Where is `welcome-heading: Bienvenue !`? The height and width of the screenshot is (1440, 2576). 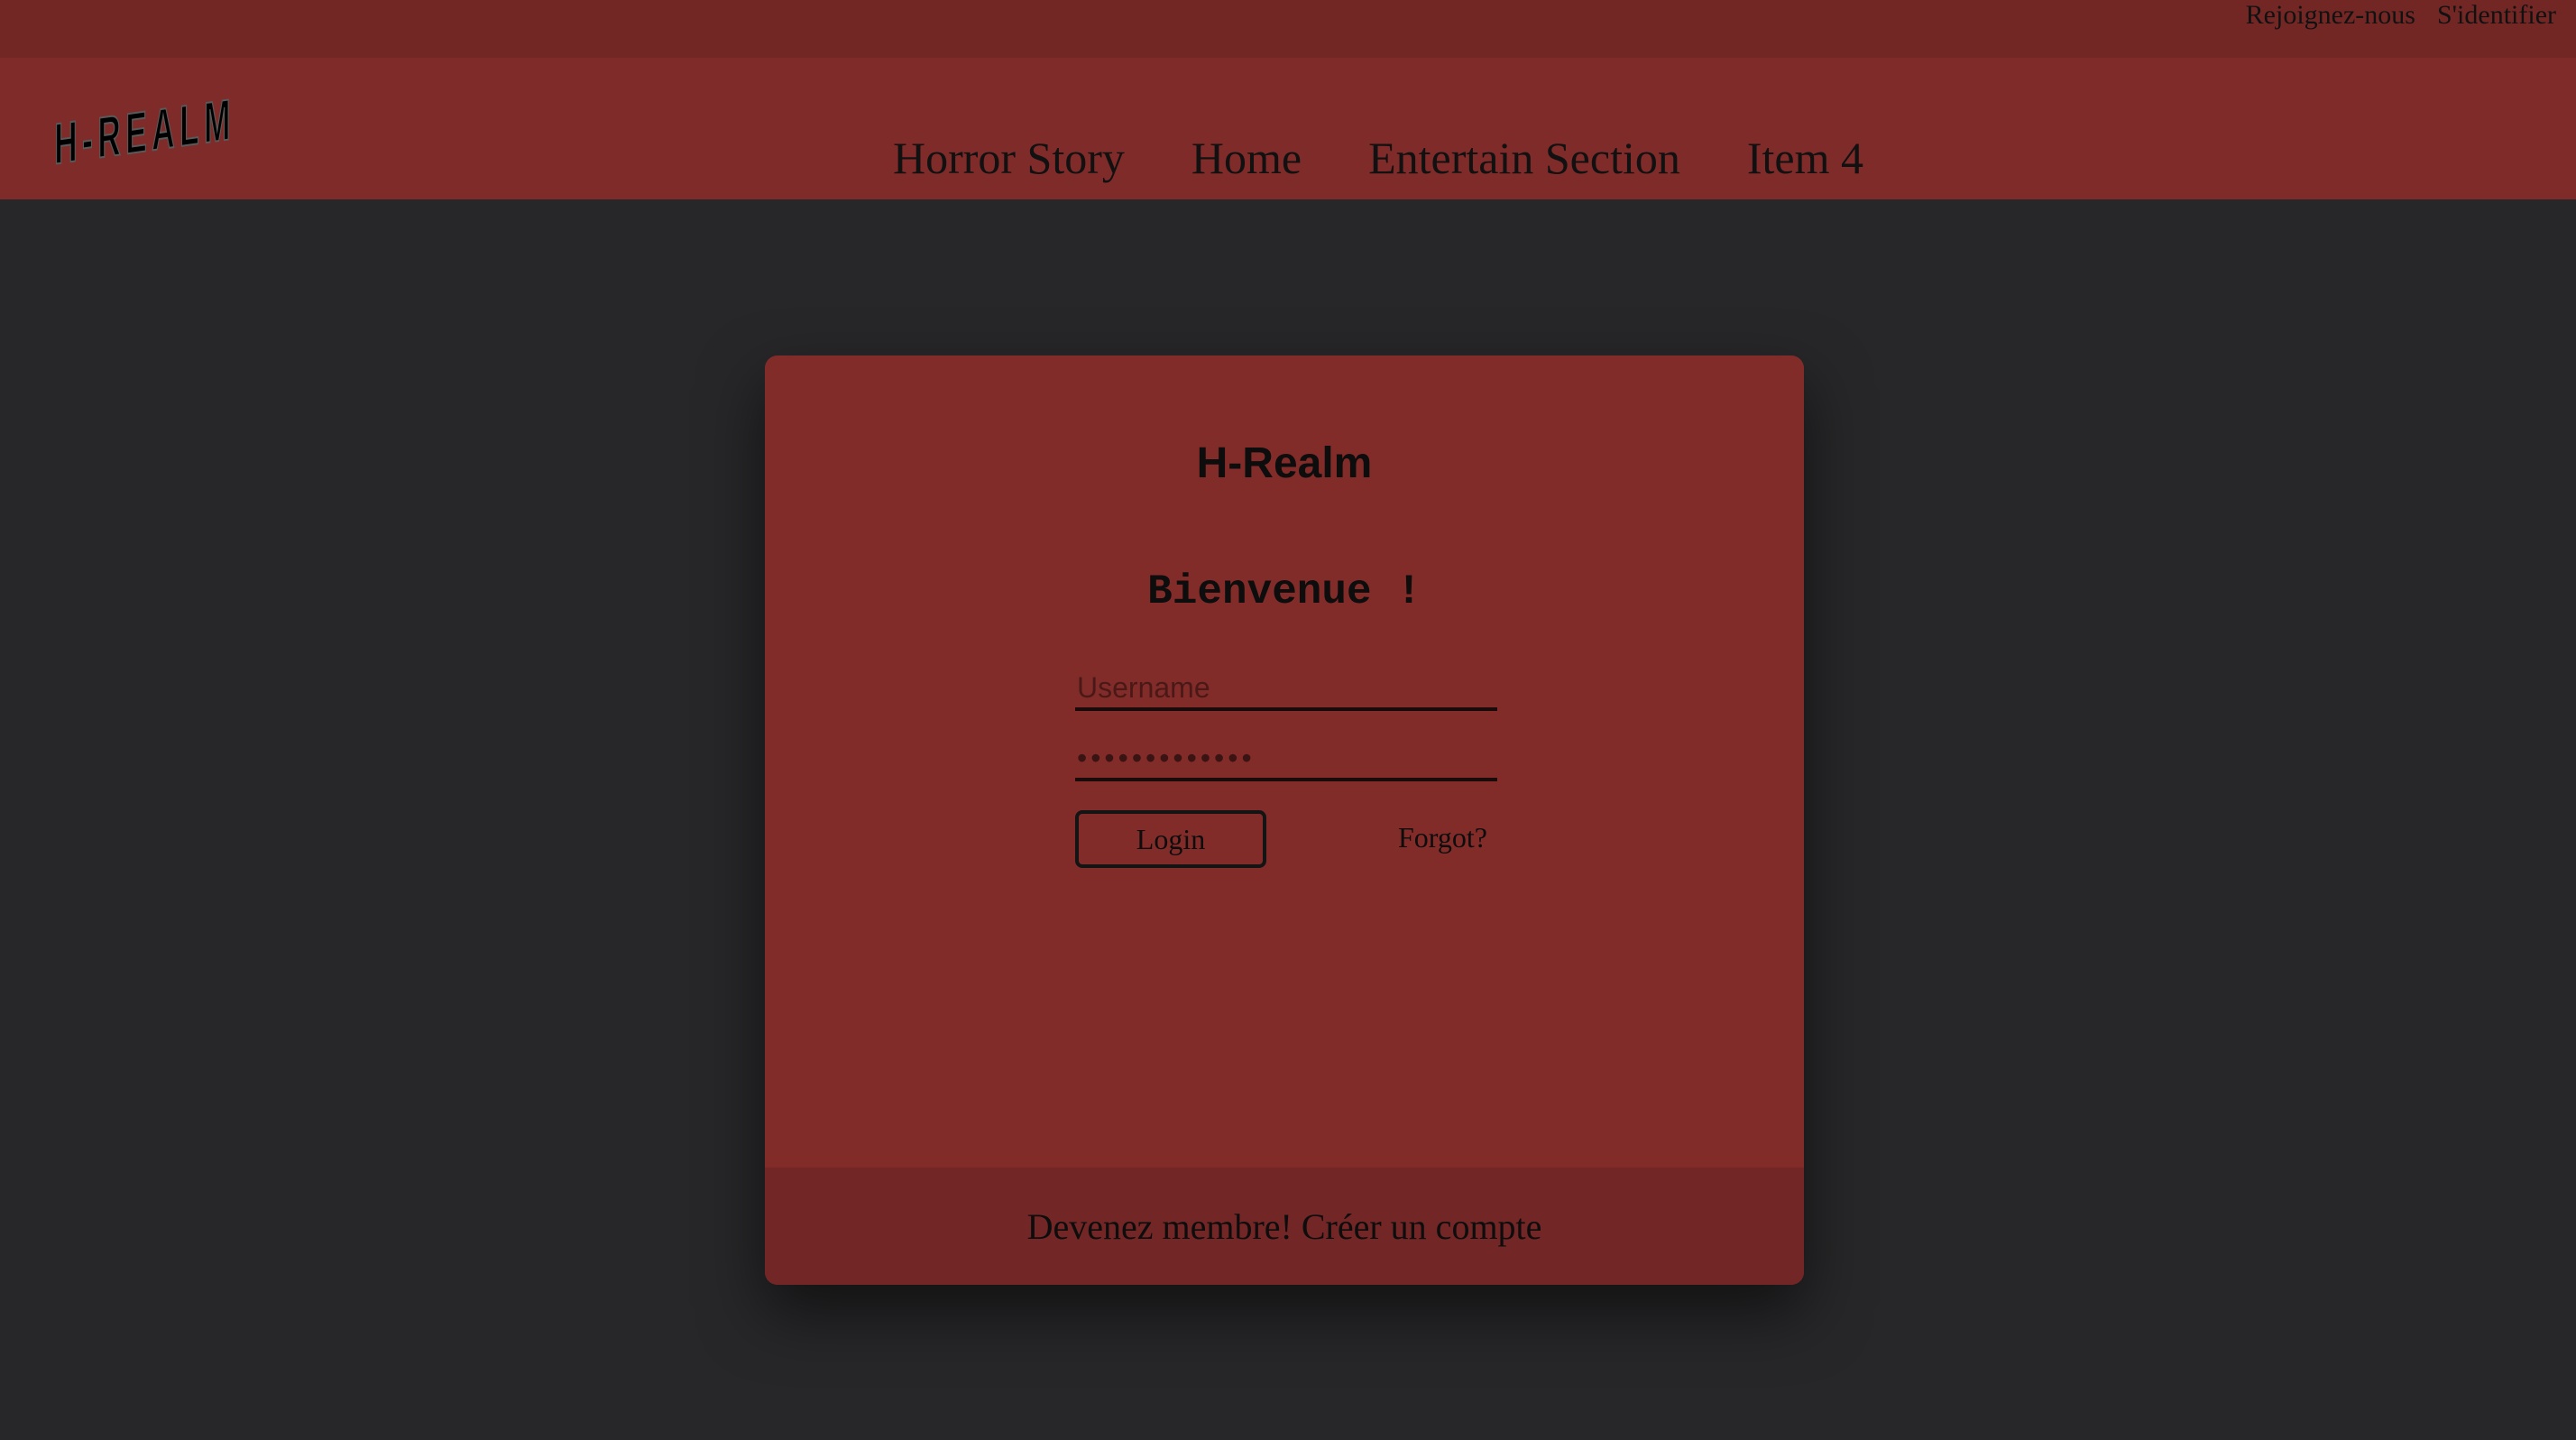 welcome-heading: Bienvenue ! is located at coordinates (1284, 591).